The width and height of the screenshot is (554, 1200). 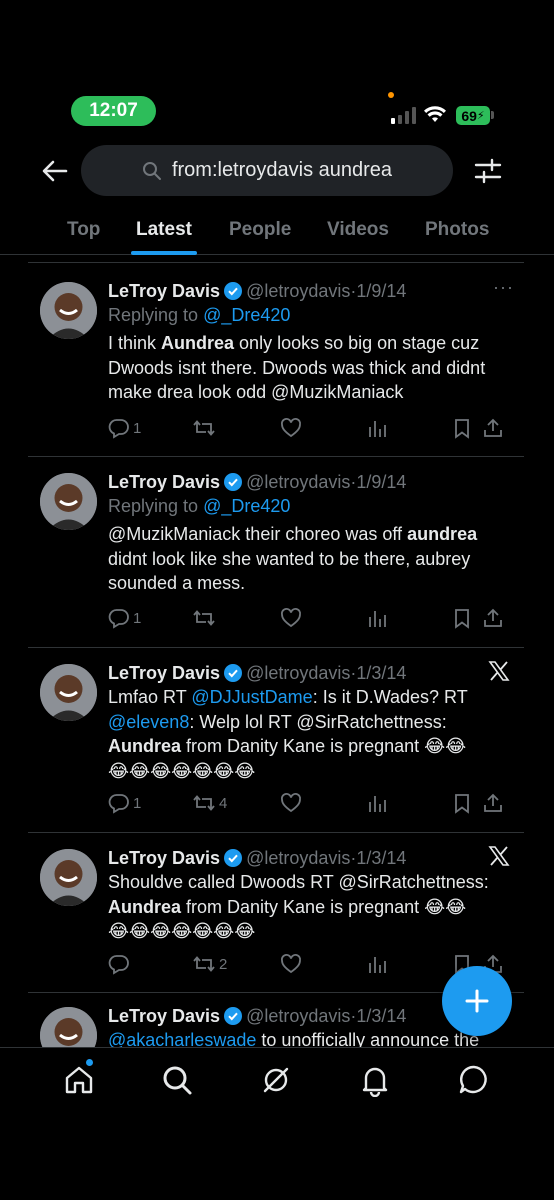 What do you see at coordinates (376, 1081) in the screenshot?
I see `nav-notifications` at bounding box center [376, 1081].